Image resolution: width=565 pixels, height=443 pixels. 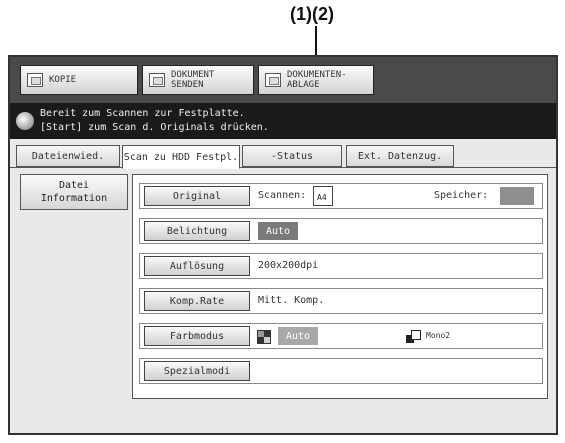 What do you see at coordinates (25, 121) in the screenshot?
I see `status-icon` at bounding box center [25, 121].